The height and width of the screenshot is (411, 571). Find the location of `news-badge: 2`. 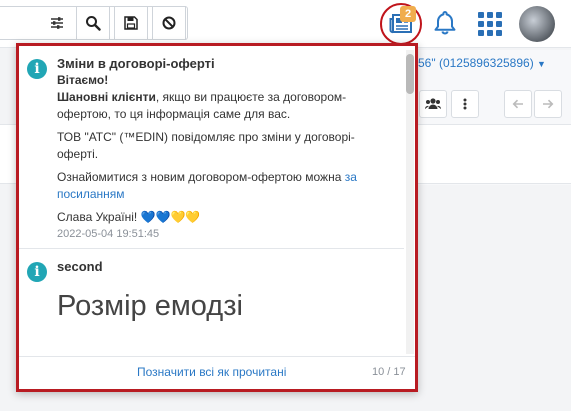

news-badge: 2 is located at coordinates (408, 14).